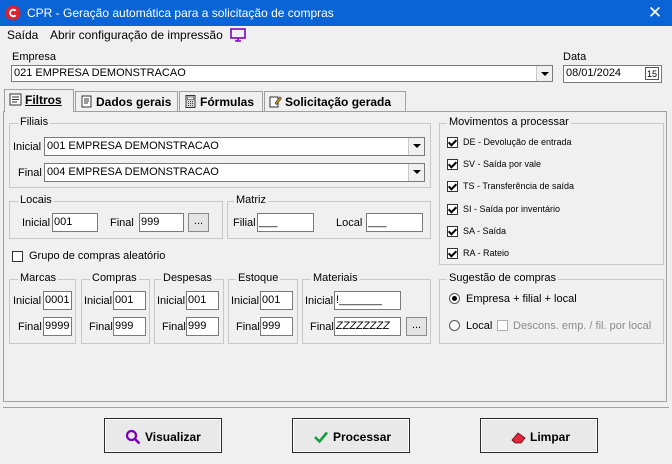  I want to click on sugestao-local-radio, so click(454, 325).